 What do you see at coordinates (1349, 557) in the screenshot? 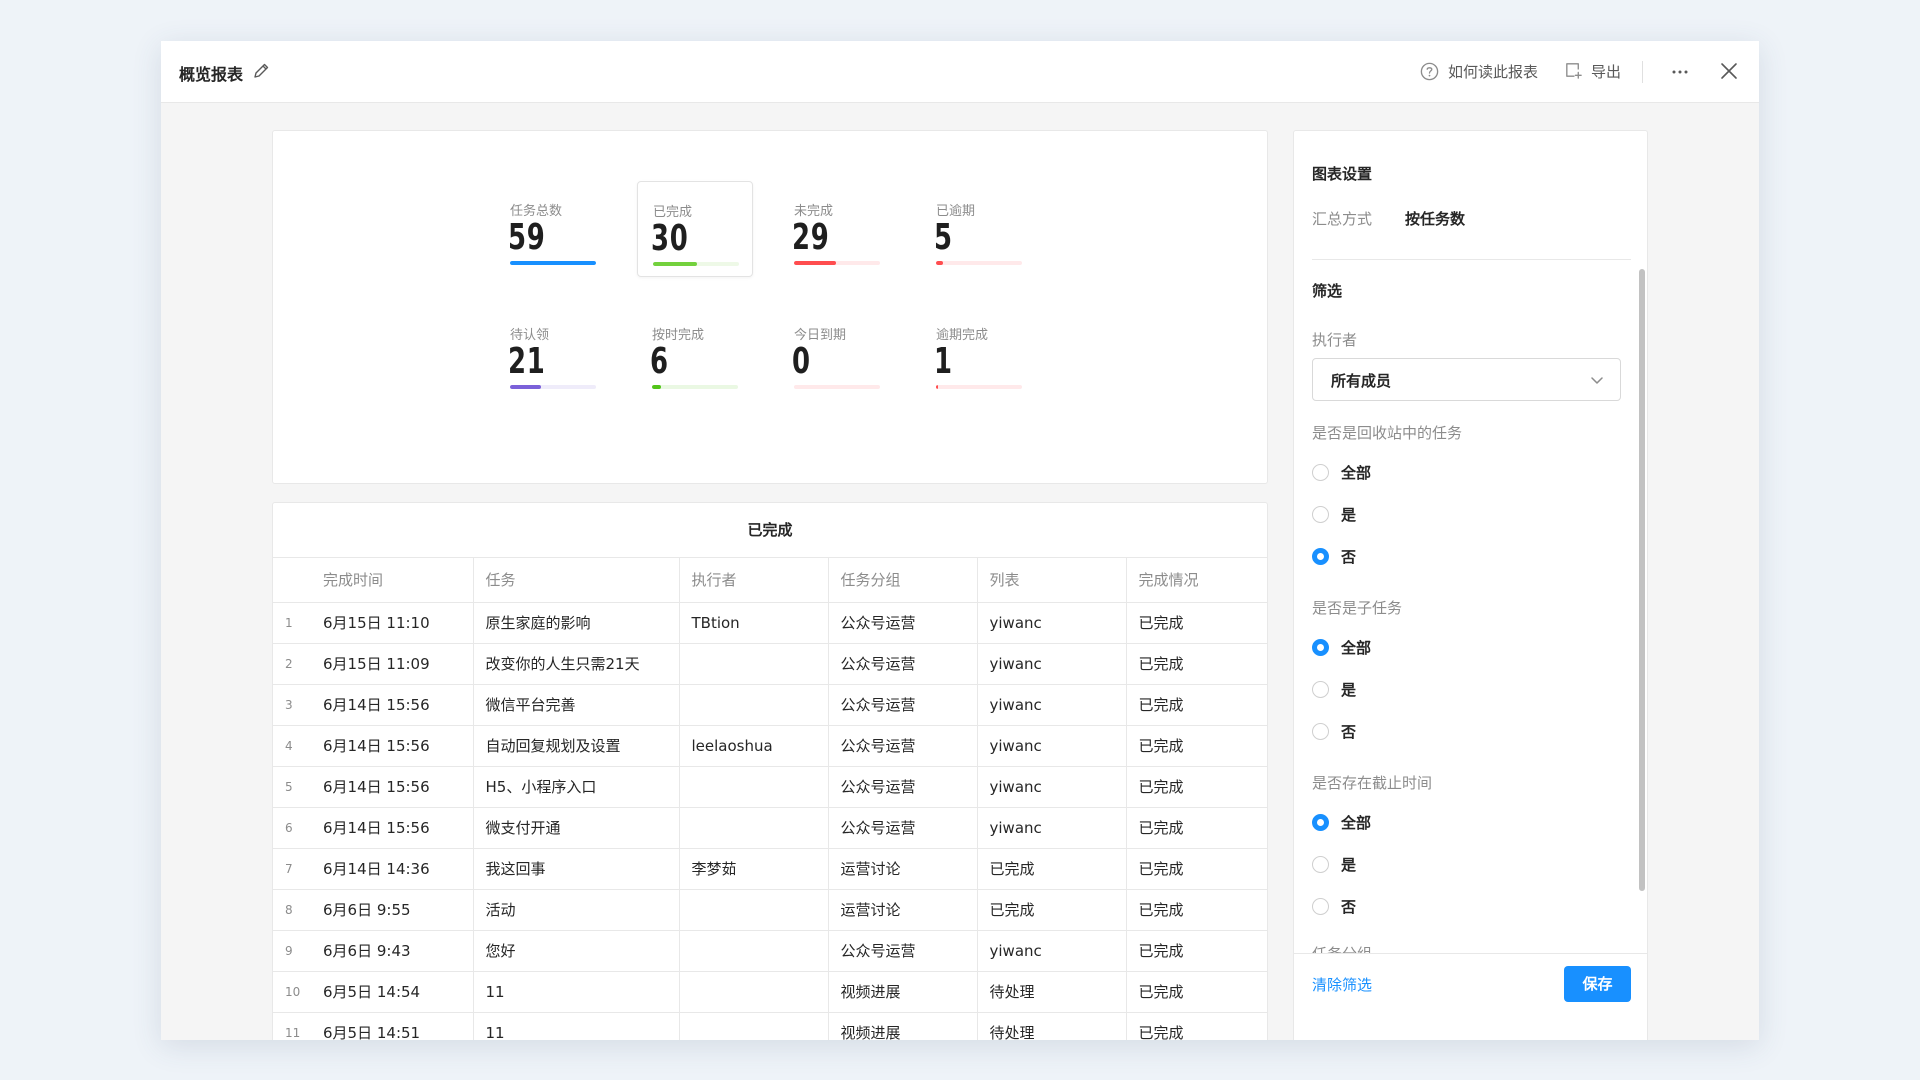
I see `radio-label: 否` at bounding box center [1349, 557].